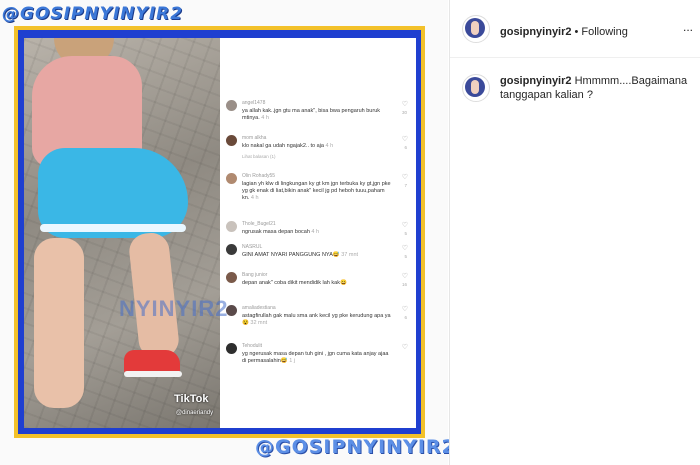 Image resolution: width=700 pixels, height=465 pixels. I want to click on header-meta: gosipnyinyir2 • Following, so click(564, 31).